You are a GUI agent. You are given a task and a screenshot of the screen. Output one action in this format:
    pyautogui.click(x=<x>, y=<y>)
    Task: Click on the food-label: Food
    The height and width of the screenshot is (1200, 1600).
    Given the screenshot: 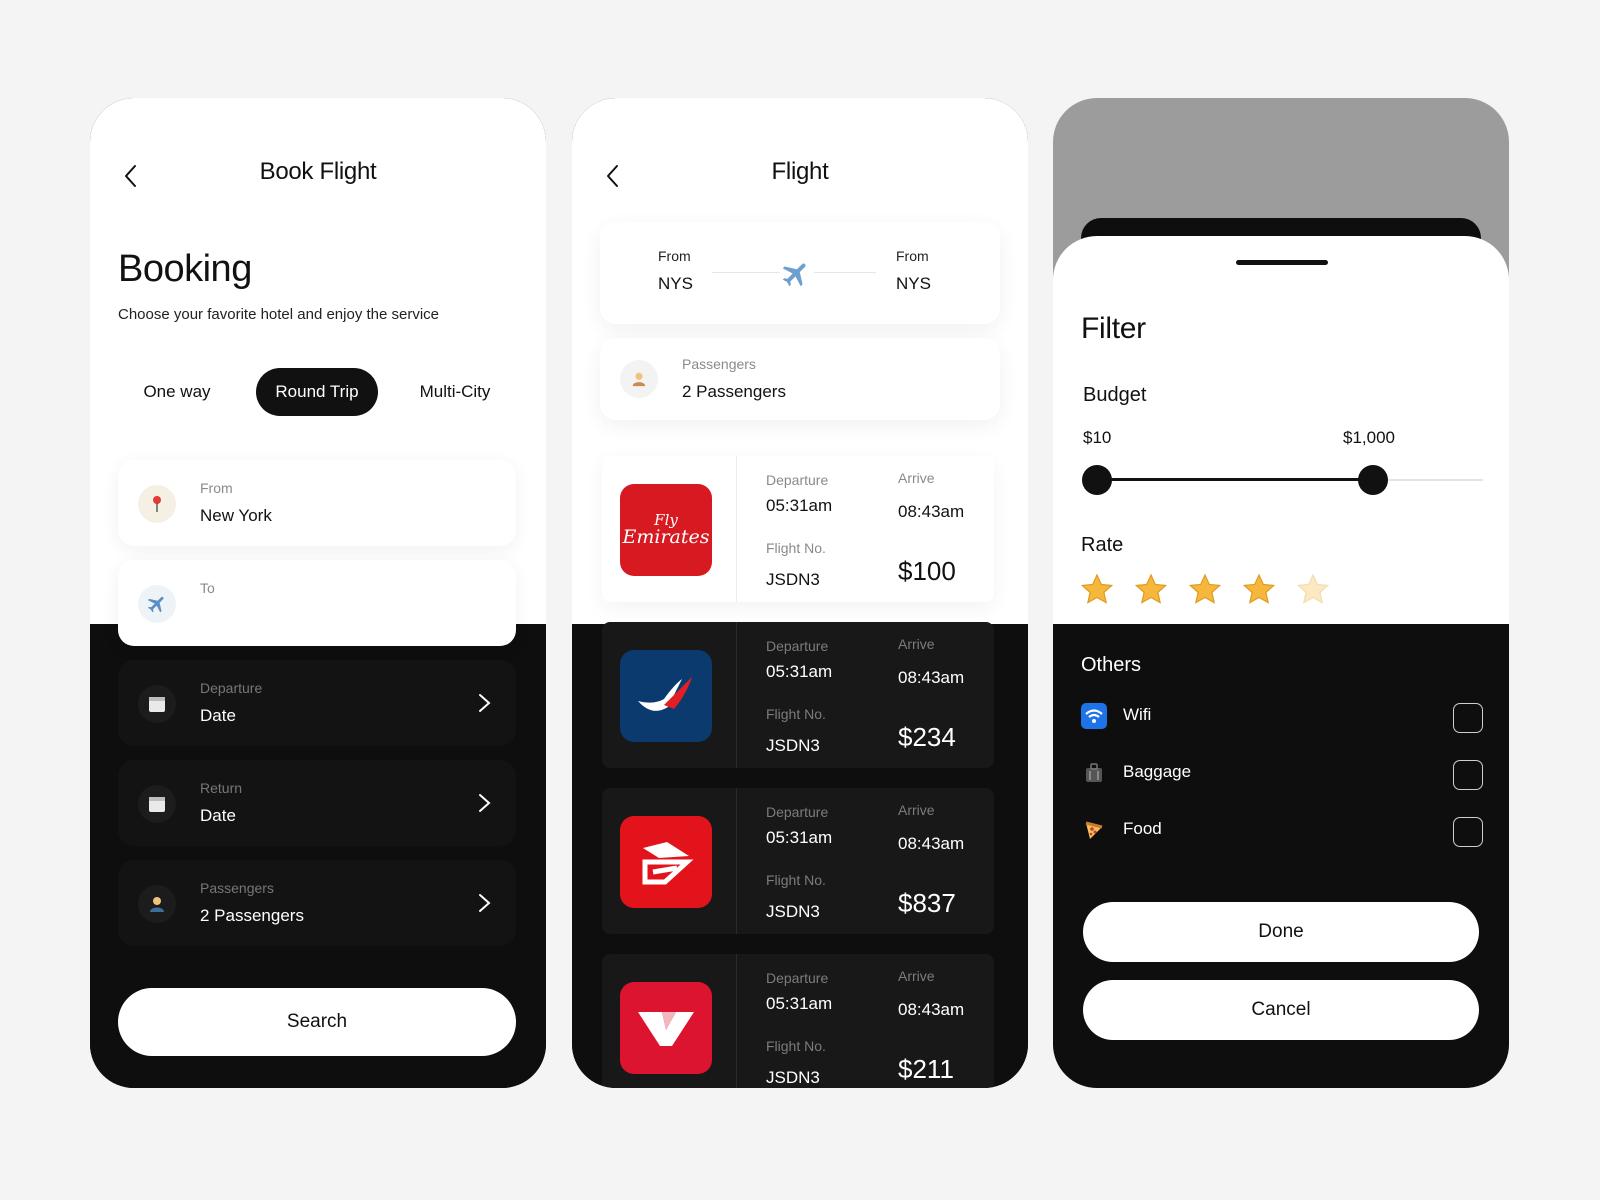 What is the action you would take?
    pyautogui.click(x=1142, y=828)
    